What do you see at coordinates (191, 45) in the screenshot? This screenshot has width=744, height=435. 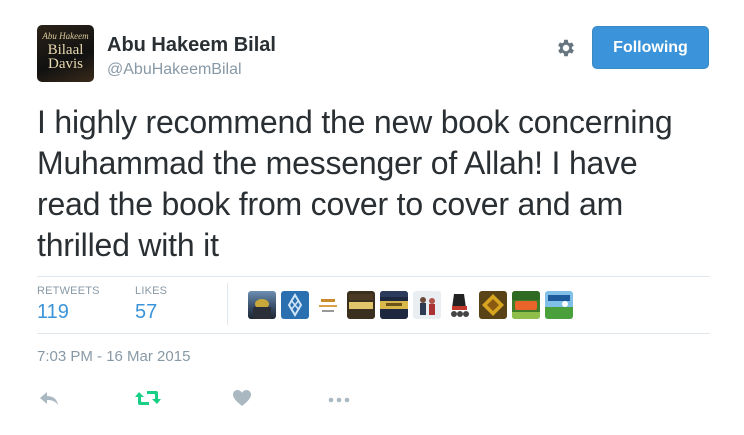 I see `user-display-name: Abu Hakeem Bilal` at bounding box center [191, 45].